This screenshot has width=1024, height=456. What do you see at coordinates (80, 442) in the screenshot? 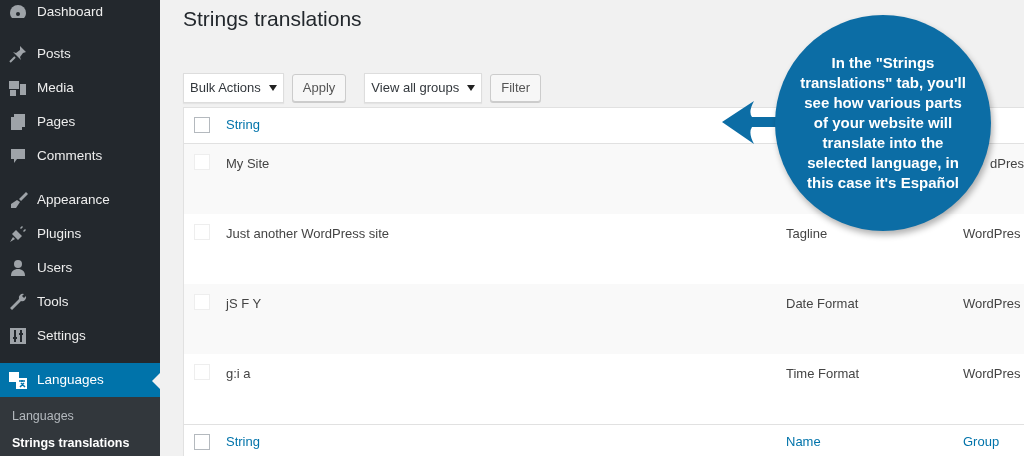
I see `submenu-item: Strings translations` at bounding box center [80, 442].